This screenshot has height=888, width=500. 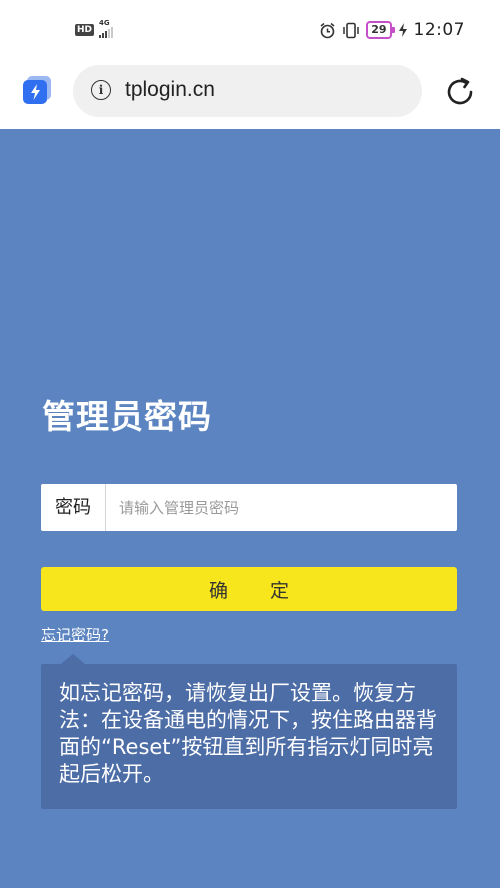 What do you see at coordinates (249, 589) in the screenshot?
I see `confirm-button: 确 定` at bounding box center [249, 589].